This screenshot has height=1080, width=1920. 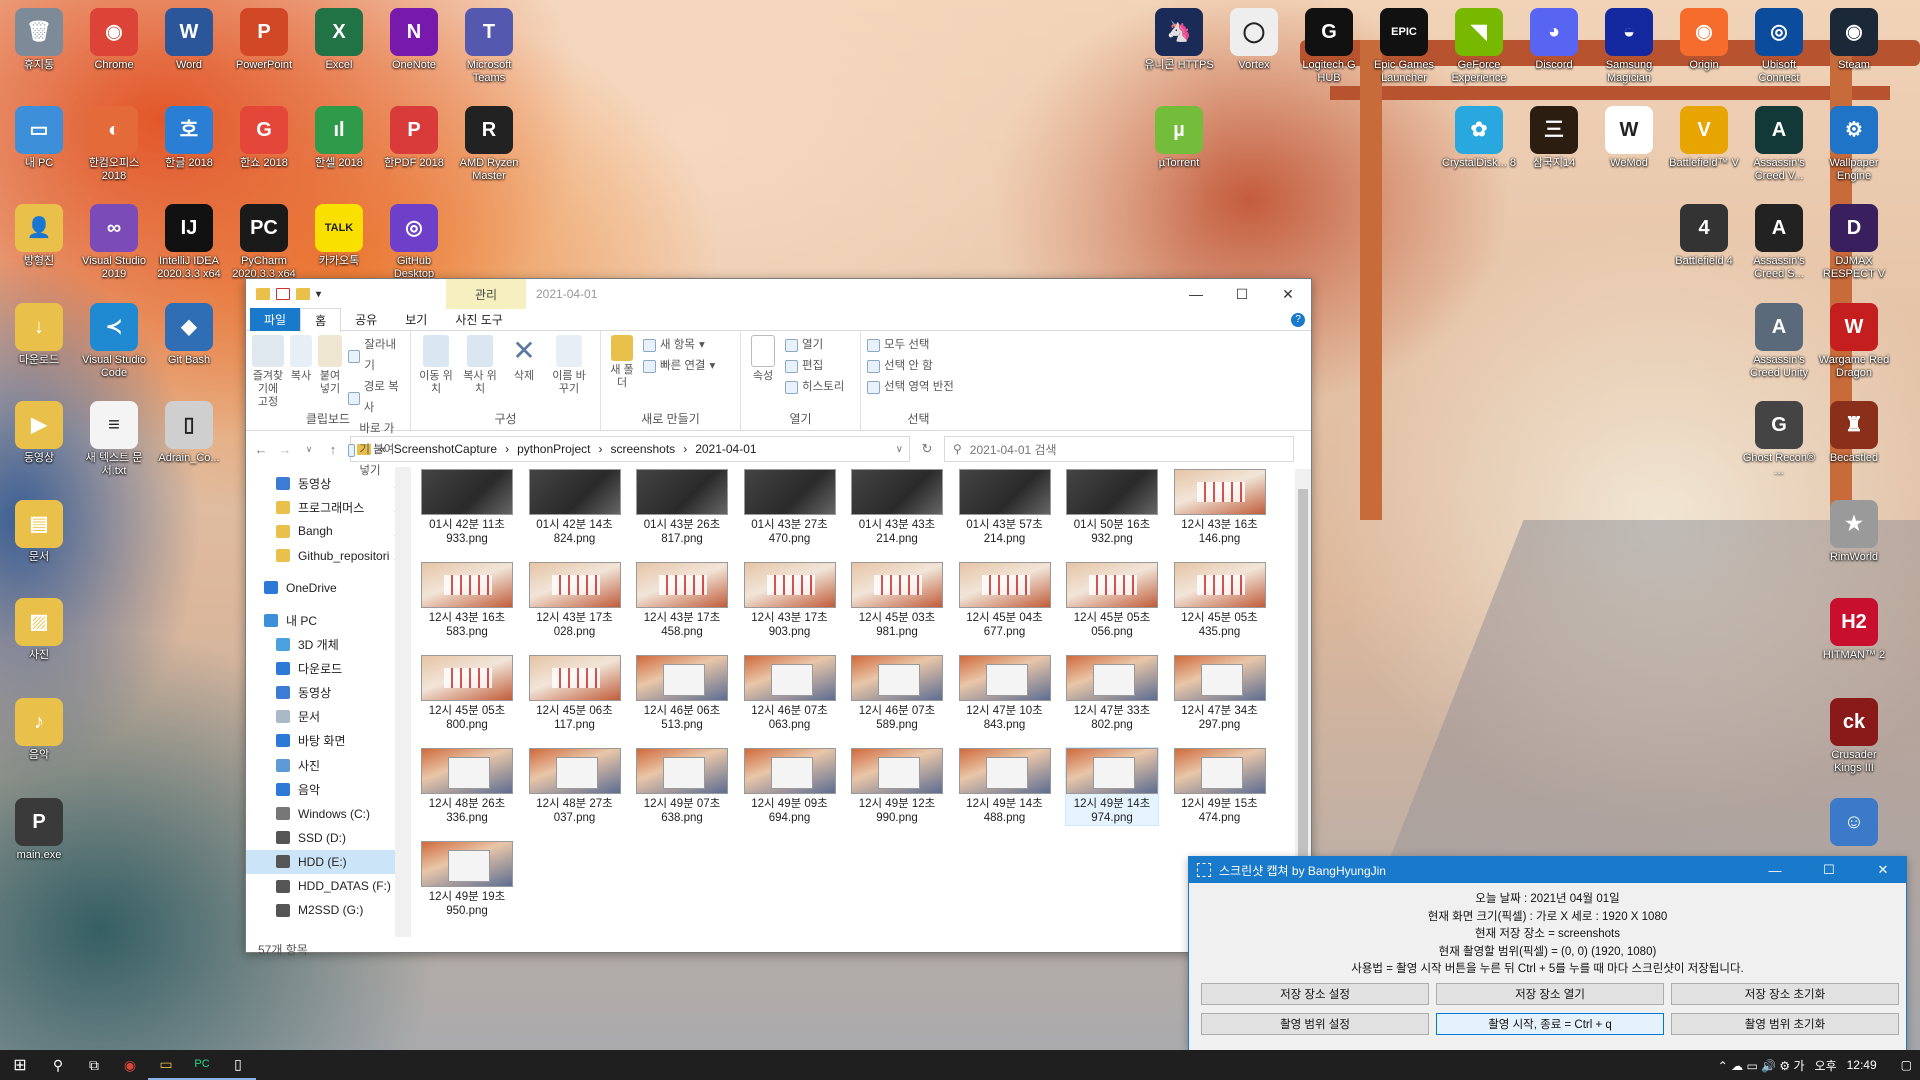 I want to click on desktop-icon: 🦄 유니콘 HTTPS, so click(x=1179, y=40).